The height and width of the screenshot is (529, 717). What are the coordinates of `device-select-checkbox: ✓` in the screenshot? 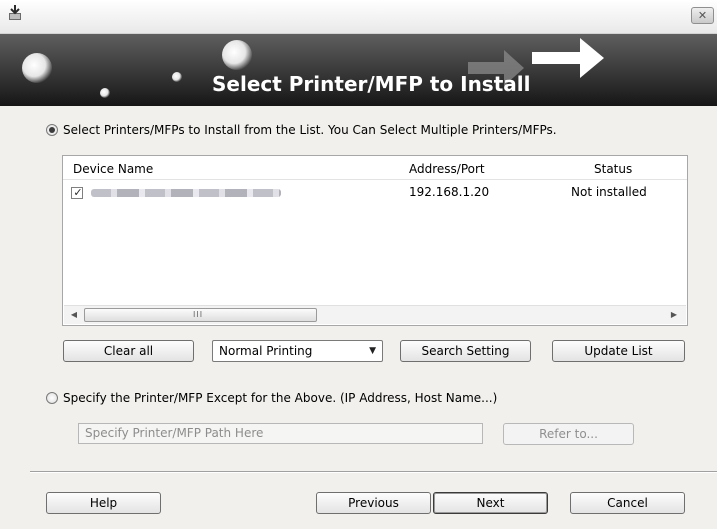 It's located at (77, 192).